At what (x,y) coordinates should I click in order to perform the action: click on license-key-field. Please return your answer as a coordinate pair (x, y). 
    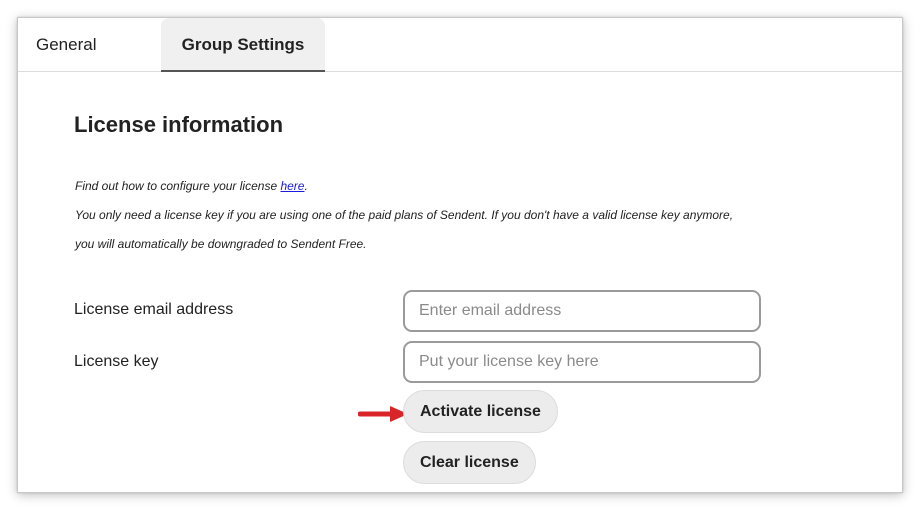
    Looking at the image, I should click on (582, 362).